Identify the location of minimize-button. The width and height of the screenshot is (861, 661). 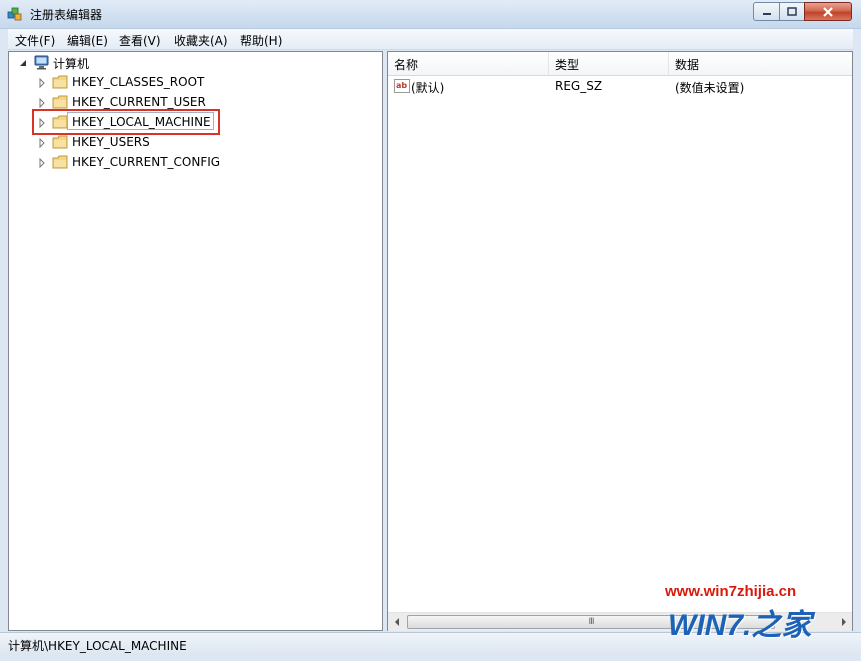
(766, 11).